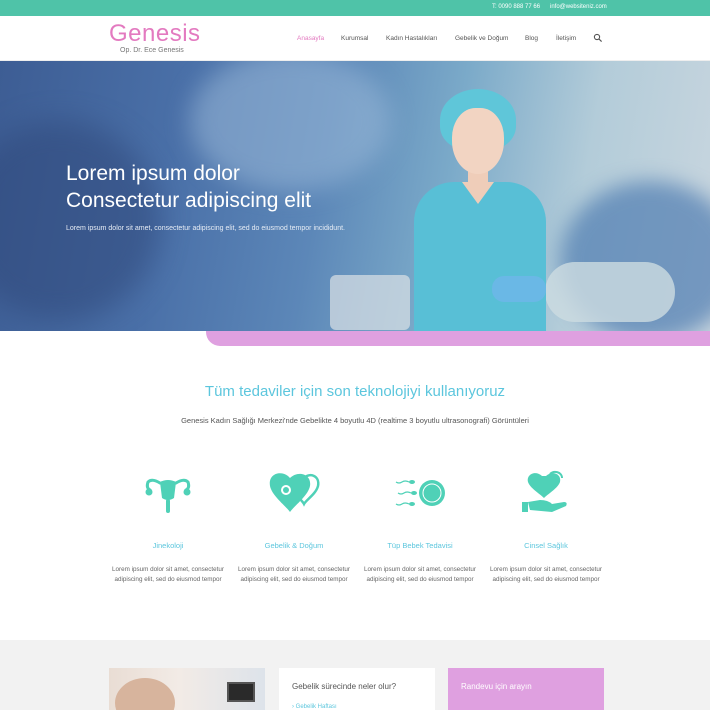 This screenshot has height=710, width=710. What do you see at coordinates (168, 495) in the screenshot?
I see `uterus-icon` at bounding box center [168, 495].